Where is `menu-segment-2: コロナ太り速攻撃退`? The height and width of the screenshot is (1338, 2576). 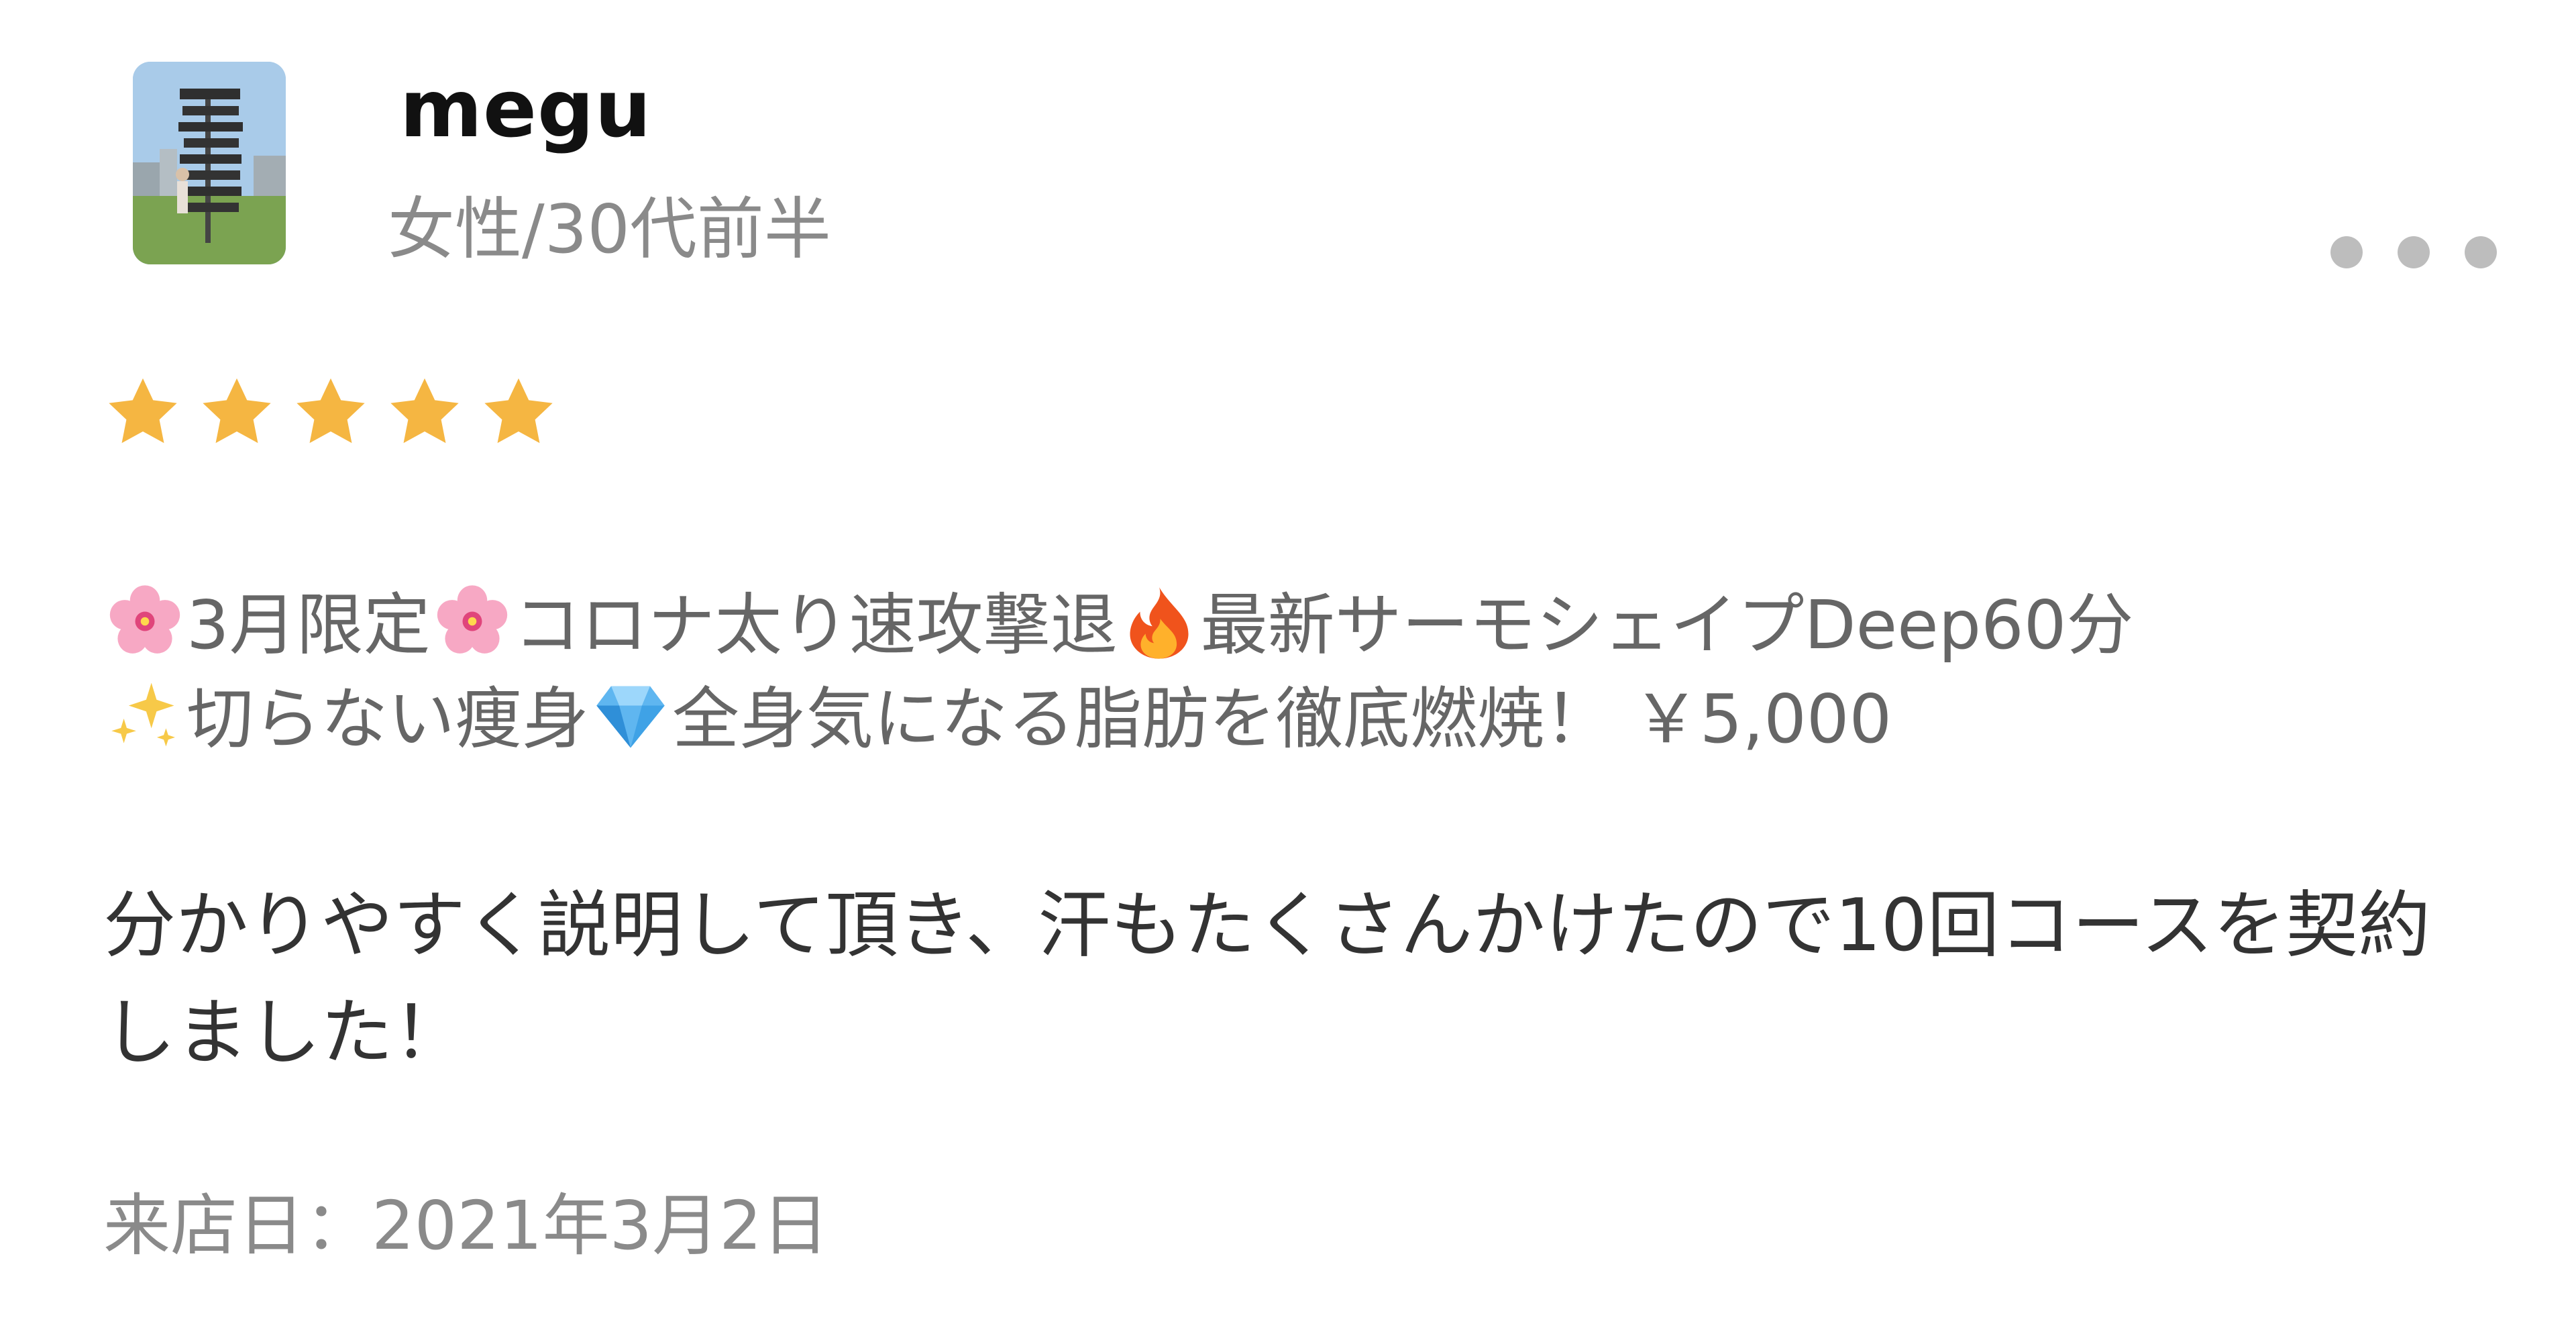 menu-segment-2: コロナ太り速攻撃退 is located at coordinates (815, 625).